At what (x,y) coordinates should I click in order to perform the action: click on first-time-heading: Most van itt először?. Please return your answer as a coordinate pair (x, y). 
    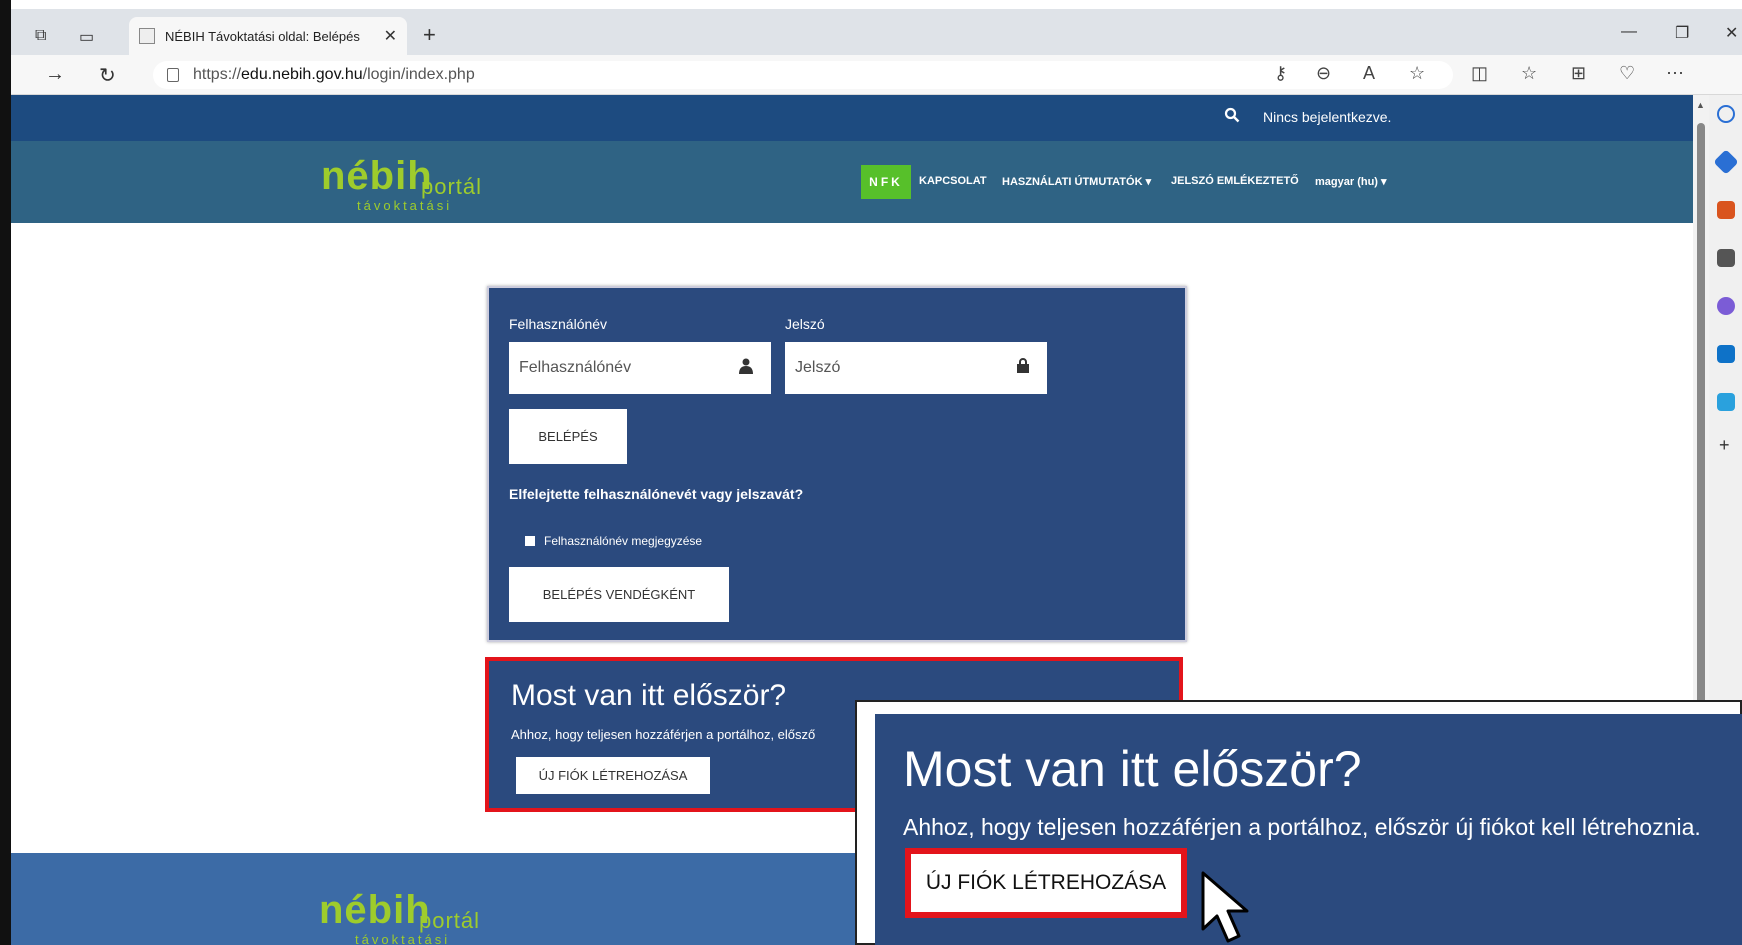
    Looking at the image, I should click on (649, 695).